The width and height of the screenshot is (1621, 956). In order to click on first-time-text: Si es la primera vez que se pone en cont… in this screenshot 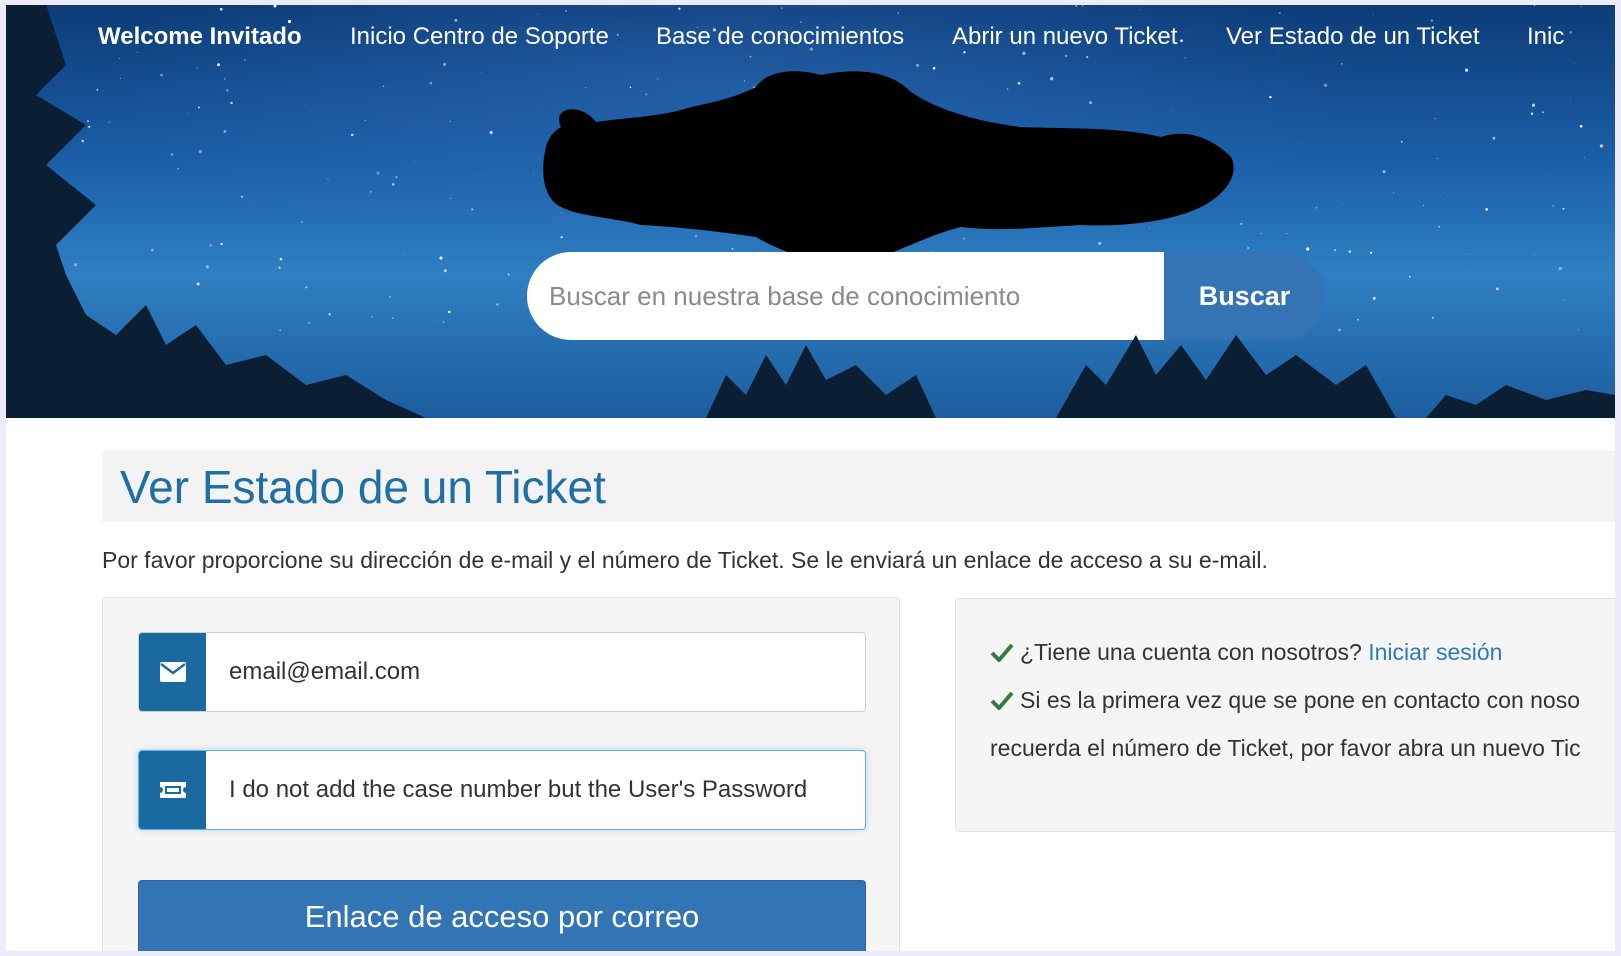, I will do `click(1300, 700)`.